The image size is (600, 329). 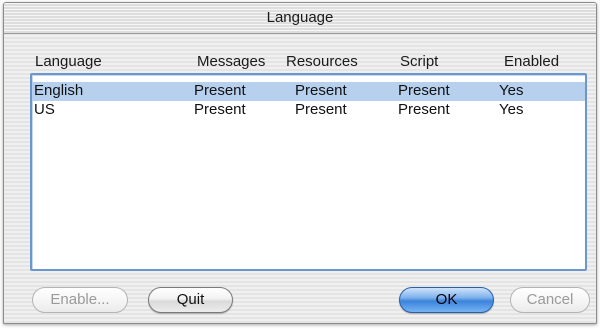 What do you see at coordinates (550, 300) in the screenshot?
I see `cancel-button: Cancel` at bounding box center [550, 300].